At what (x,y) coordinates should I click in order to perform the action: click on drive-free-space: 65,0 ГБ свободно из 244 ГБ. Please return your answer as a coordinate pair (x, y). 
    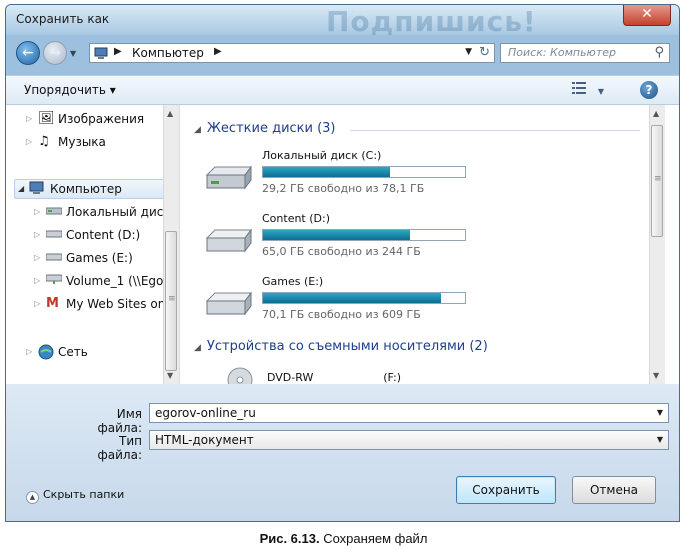
    Looking at the image, I should click on (341, 251).